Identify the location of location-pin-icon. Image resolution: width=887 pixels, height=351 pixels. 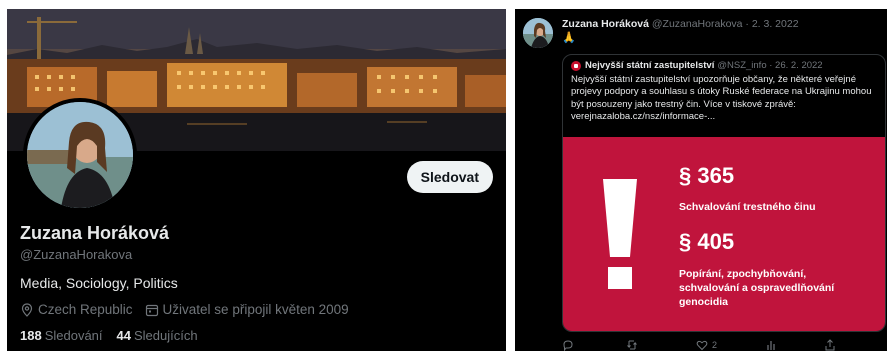
(27, 309).